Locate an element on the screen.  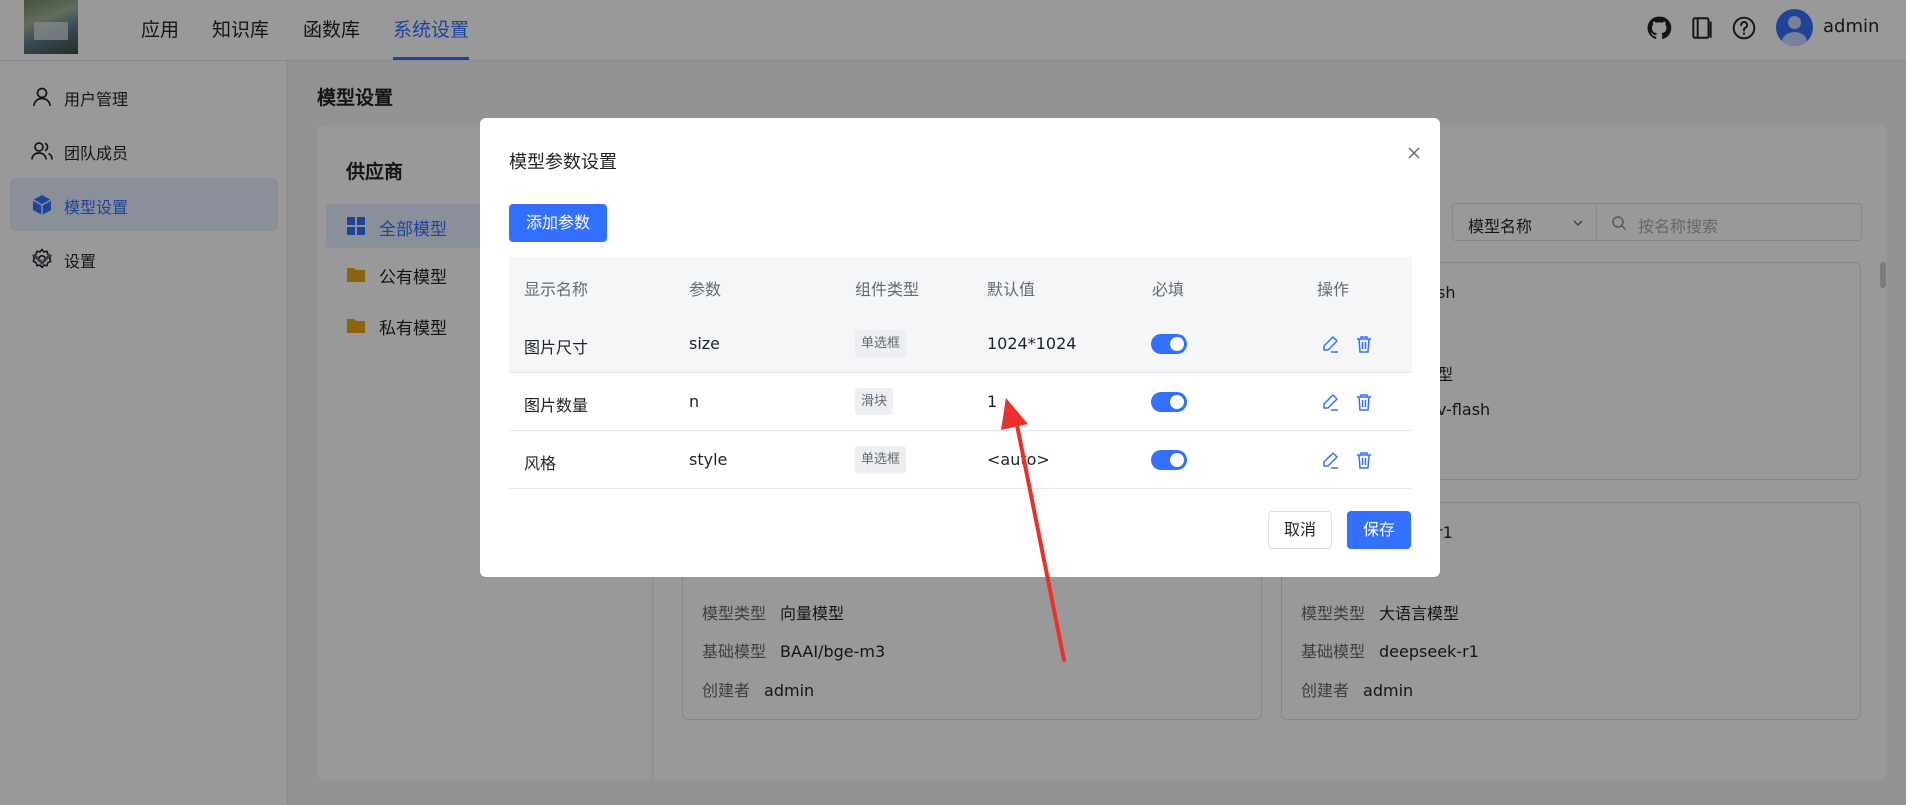
table-row: 图片尺寸 size 单选框 1024*1024 is located at coordinates (960, 344).